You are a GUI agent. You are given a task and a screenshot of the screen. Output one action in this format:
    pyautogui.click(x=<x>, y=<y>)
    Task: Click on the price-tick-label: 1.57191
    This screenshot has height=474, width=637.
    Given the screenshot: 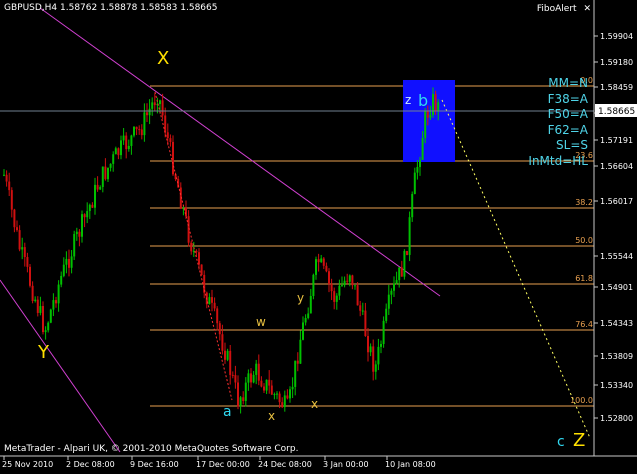 What is the action you would take?
    pyautogui.click(x=616, y=140)
    